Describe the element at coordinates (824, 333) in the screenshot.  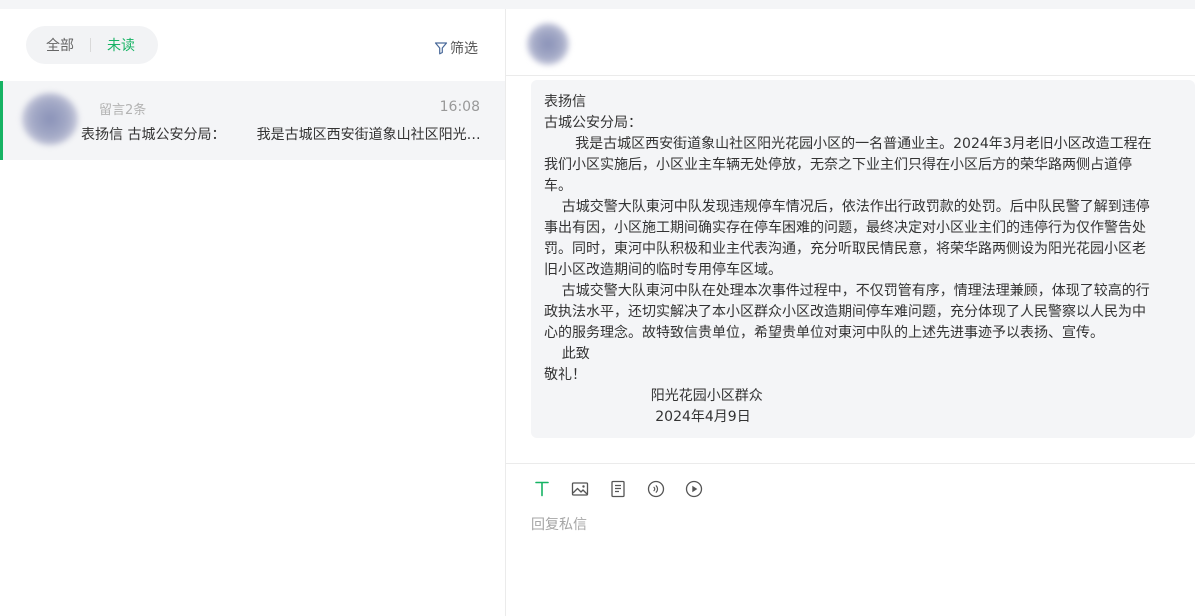
I see `message-line: 心的服务理念。故特致信贵单位，希望贵单位对東河中队的上述先进事迹予以表扬、宣传。` at that location.